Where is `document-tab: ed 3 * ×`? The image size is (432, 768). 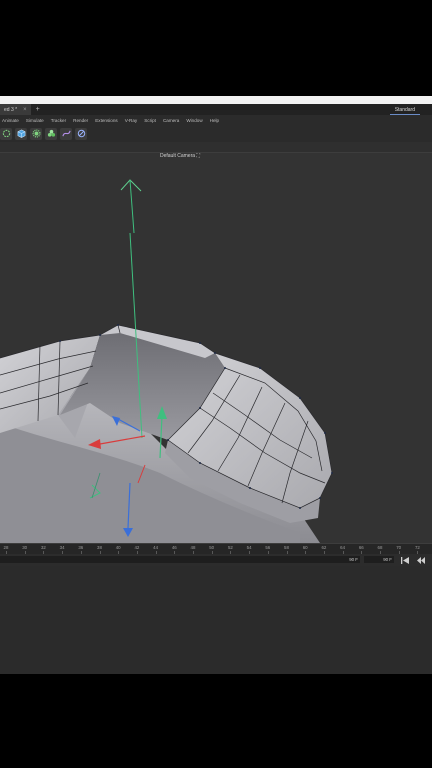 document-tab: ed 3 * × is located at coordinates (15, 109).